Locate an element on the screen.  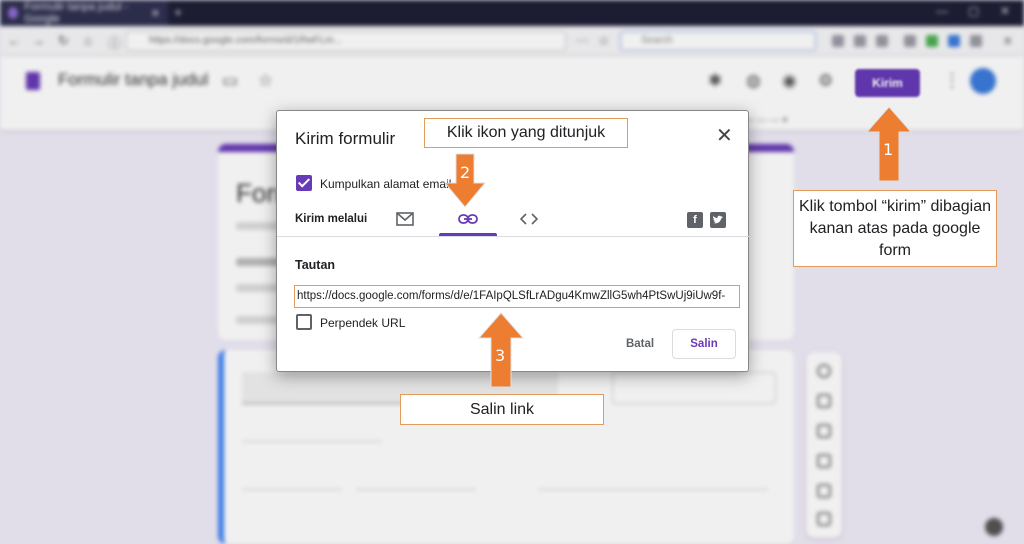
send-via-label: Kirim melalui is located at coordinates (331, 219).